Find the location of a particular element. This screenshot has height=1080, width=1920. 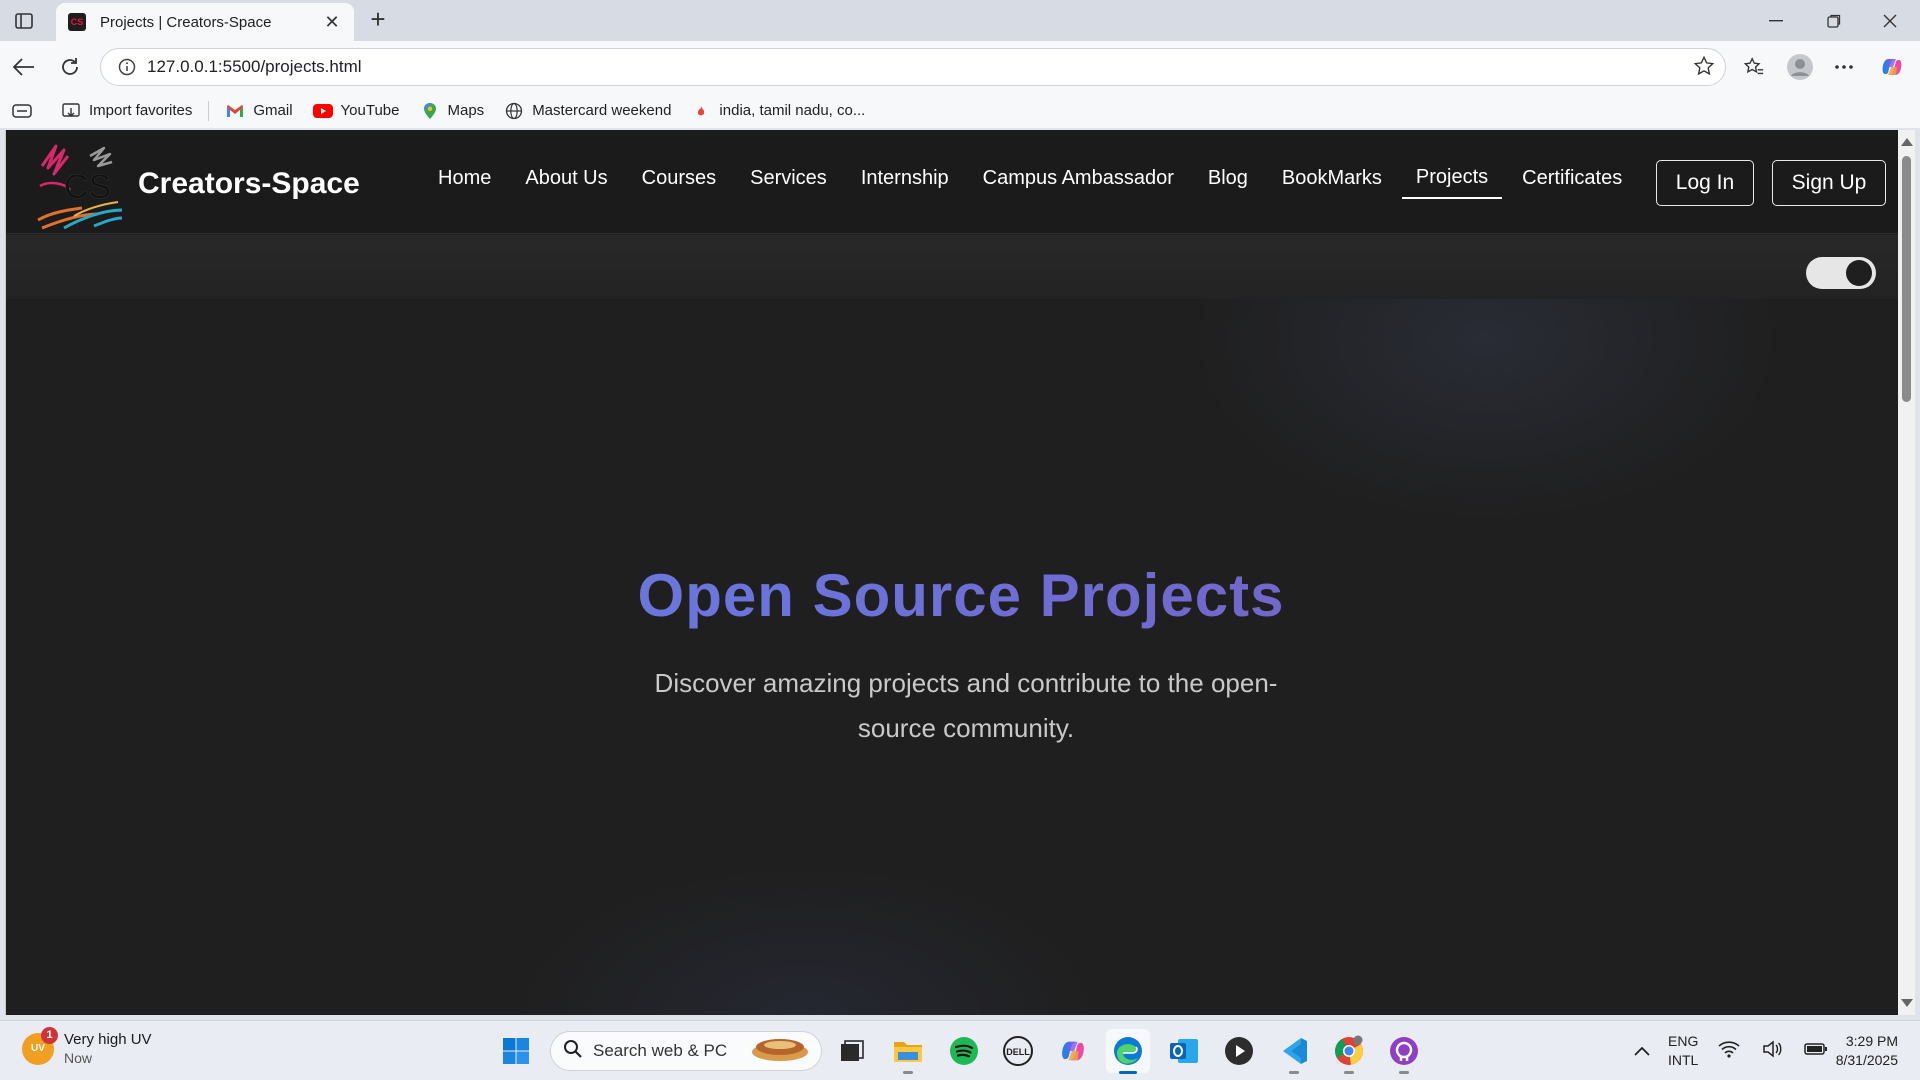

outlook-icon is located at coordinates (1184, 1051).